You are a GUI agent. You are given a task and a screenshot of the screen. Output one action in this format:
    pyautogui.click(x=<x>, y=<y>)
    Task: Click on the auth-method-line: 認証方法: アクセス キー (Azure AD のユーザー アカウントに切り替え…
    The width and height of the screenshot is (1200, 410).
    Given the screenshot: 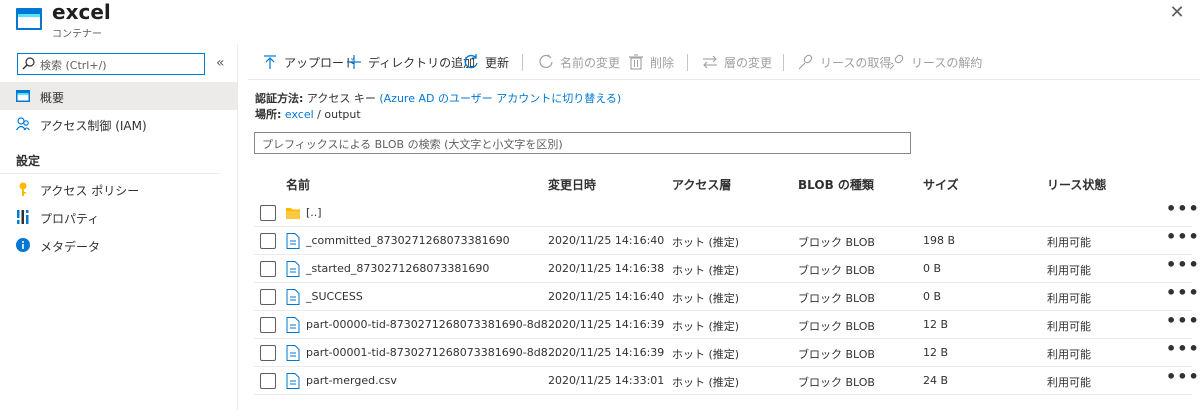 What is the action you would take?
    pyautogui.click(x=438, y=98)
    